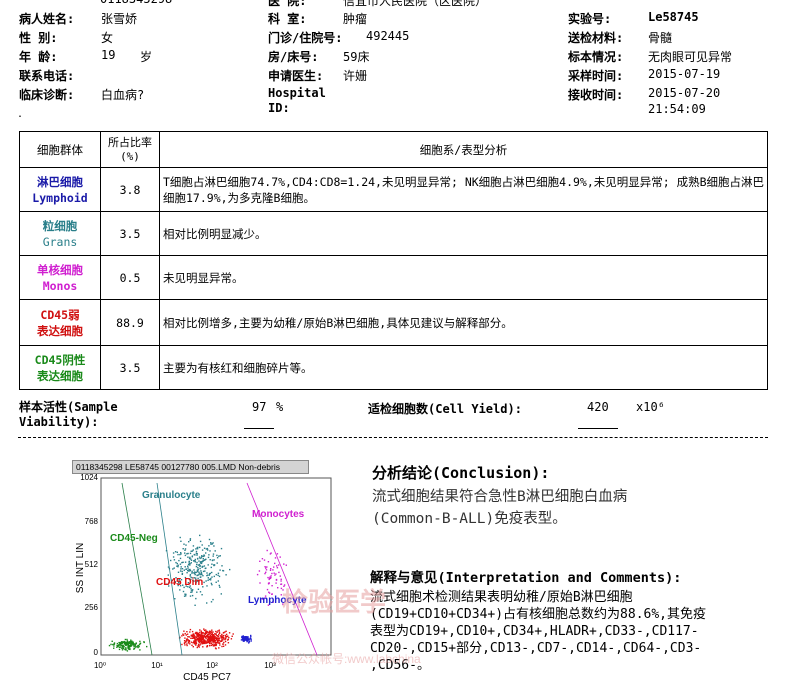  Describe the element at coordinates (305, 38) in the screenshot. I see `clinic-label: 门诊/住院号:` at that location.